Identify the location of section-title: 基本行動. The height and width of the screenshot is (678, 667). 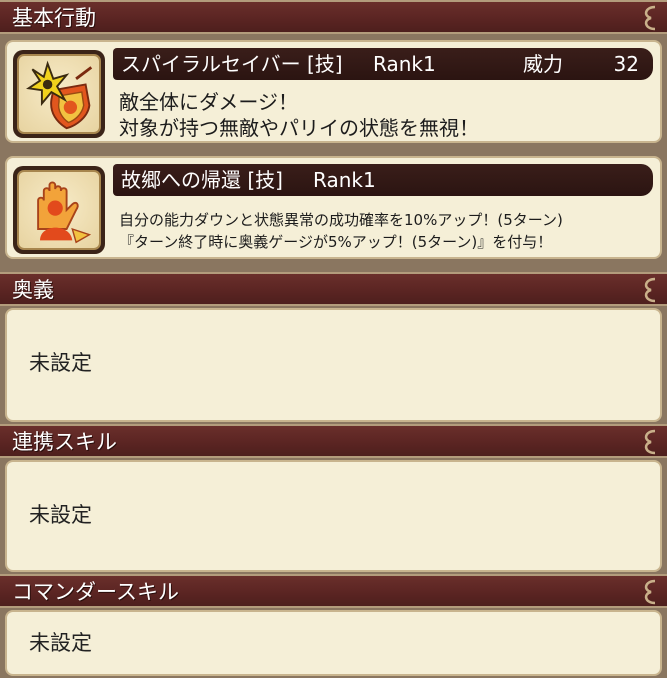
(54, 18).